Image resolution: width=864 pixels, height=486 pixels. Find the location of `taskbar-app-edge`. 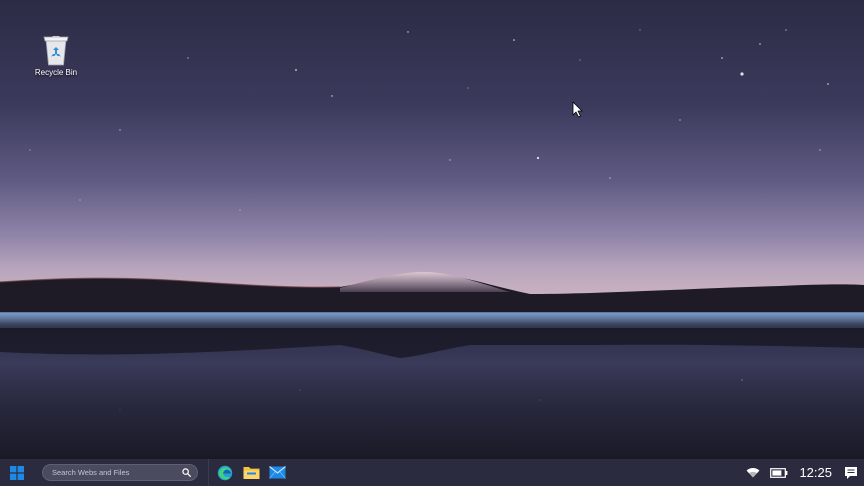

taskbar-app-edge is located at coordinates (225, 472).